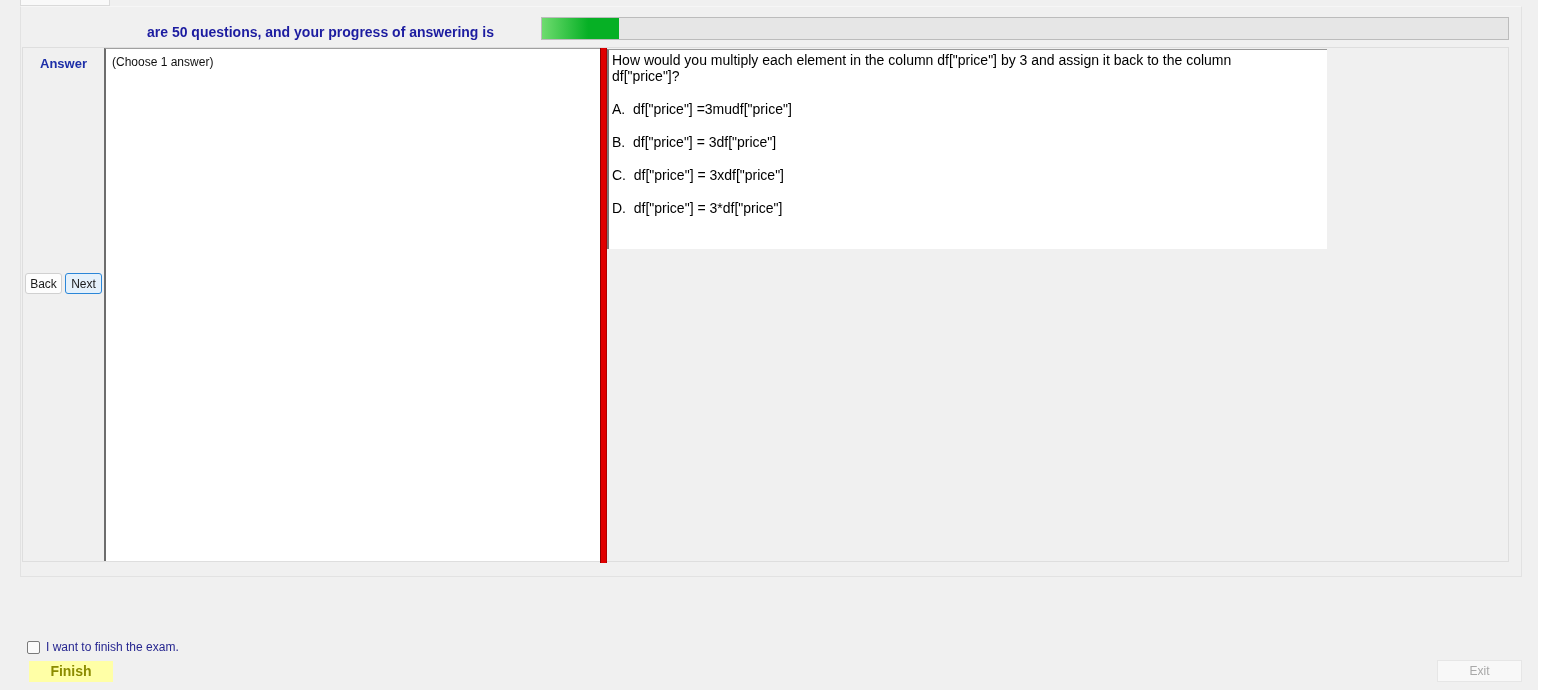  Describe the element at coordinates (922, 68) in the screenshot. I see `question-text: How would you multiply each element in the column df["price"] by 3 and assign it back to the column df["price"]?` at that location.